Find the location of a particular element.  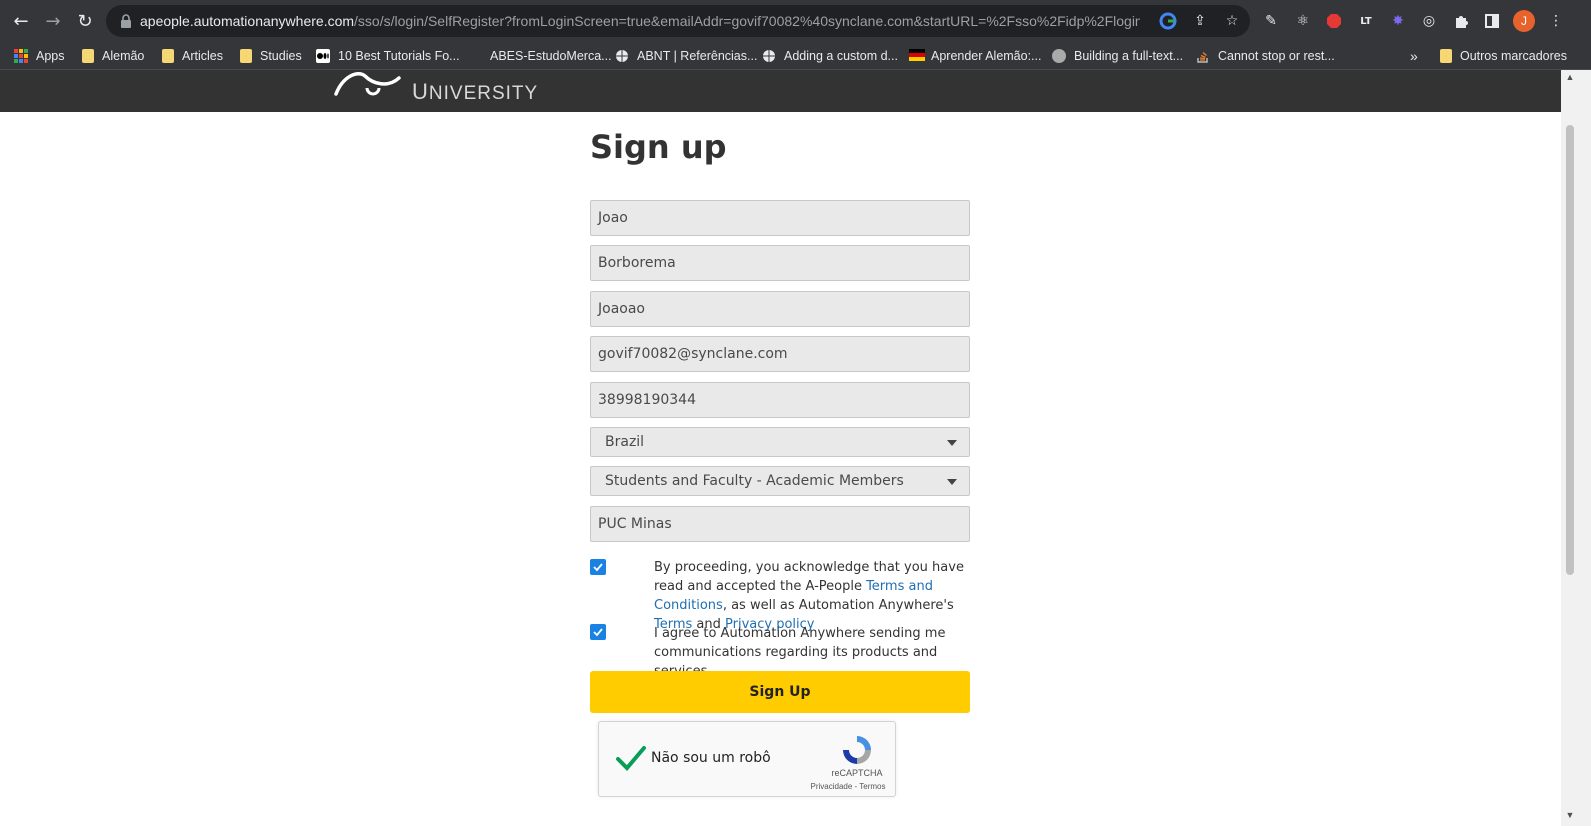

recaptcha-checkmark-icon is located at coordinates (631, 758).